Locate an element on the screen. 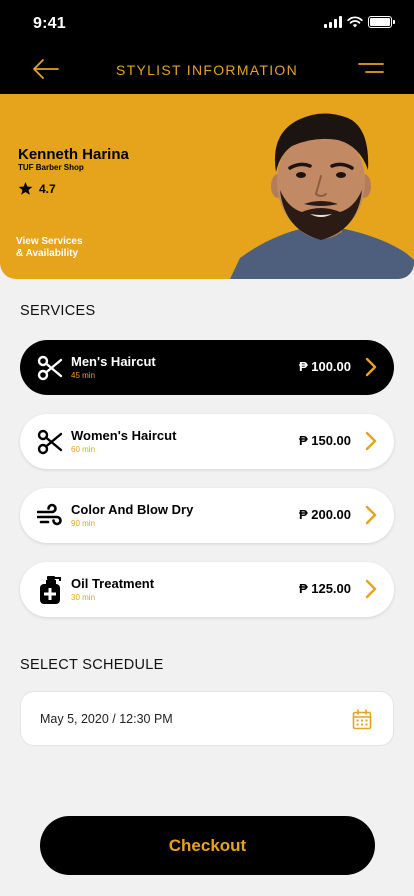 Image resolution: width=414 pixels, height=896 pixels. service-card-oil-treatment: Oil Treatment 30 min ₱ 125.00 is located at coordinates (207, 589).